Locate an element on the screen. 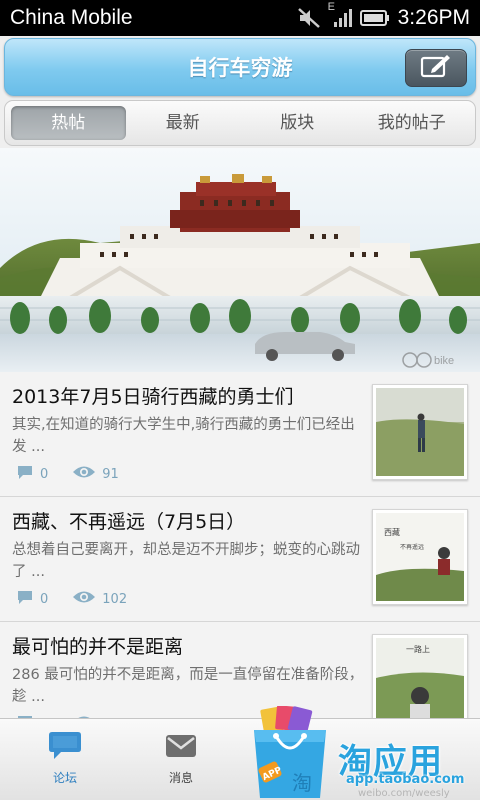 The image size is (480, 800). promo-weibo: weibo.com/weesly is located at coordinates (404, 793).